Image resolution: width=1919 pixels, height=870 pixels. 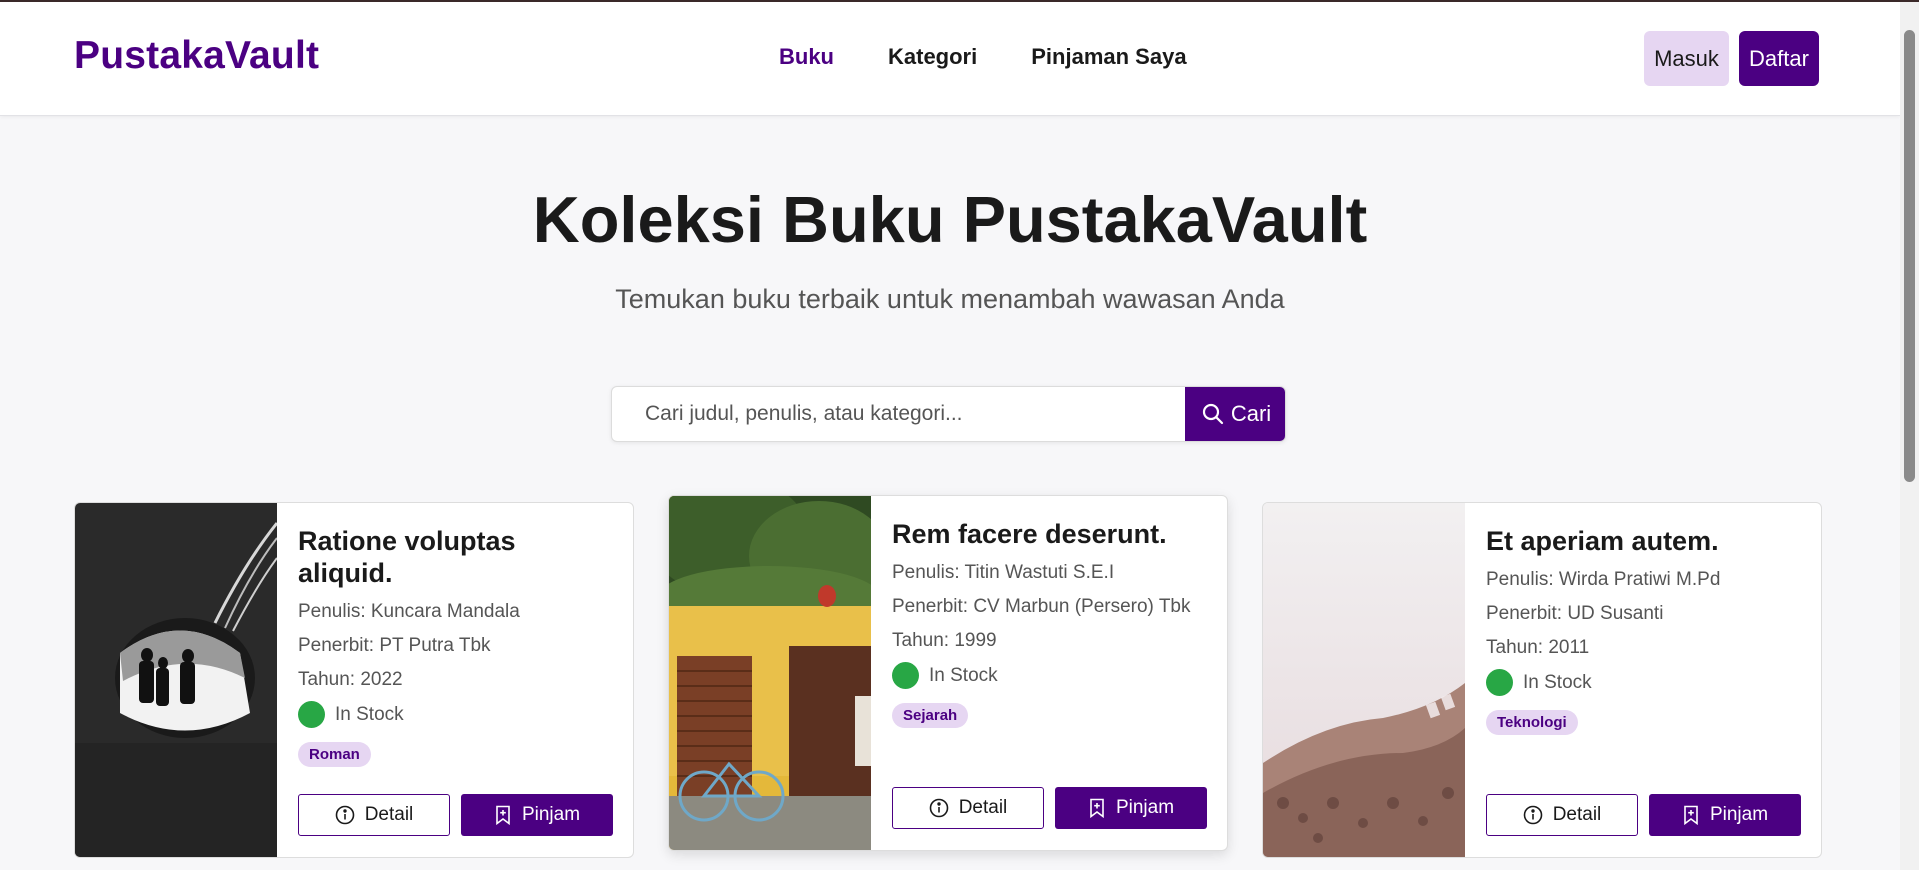 What do you see at coordinates (409, 611) in the screenshot?
I see `book-author: Penulis: Kuncara Mandala` at bounding box center [409, 611].